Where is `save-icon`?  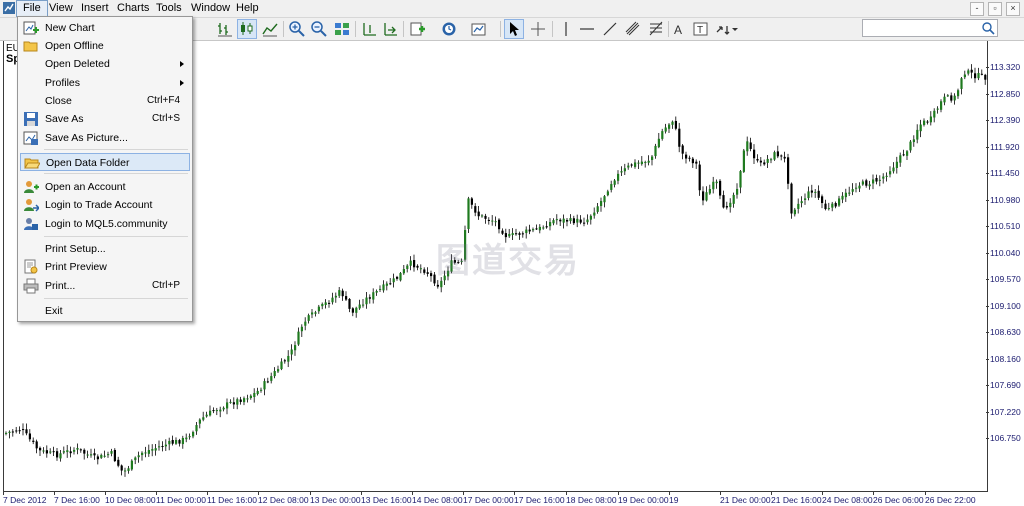
save-icon is located at coordinates (31, 119).